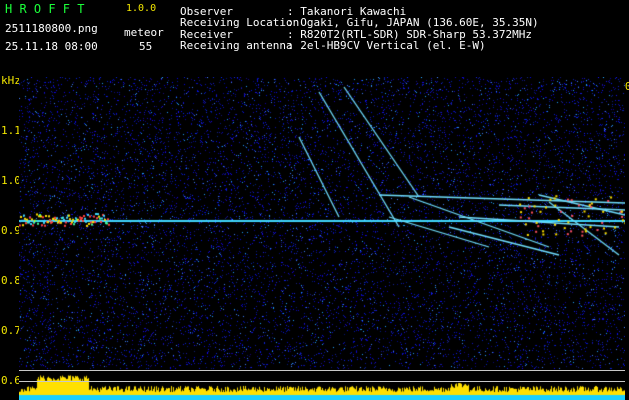 This screenshot has width=629, height=400. I want to click on antenna-value: : 2el-HB9CV Vertical (el. E-W), so click(386, 45).